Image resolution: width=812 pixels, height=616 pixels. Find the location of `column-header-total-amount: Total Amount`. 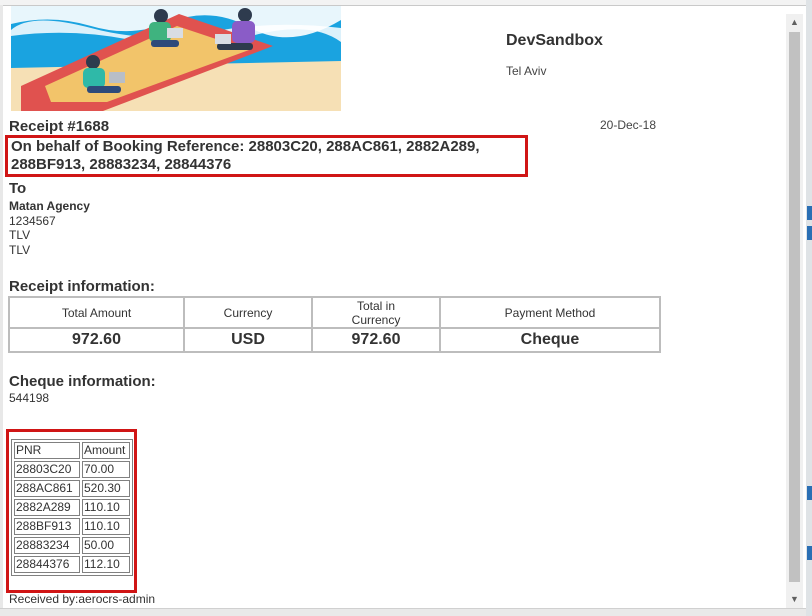

column-header-total-amount: Total Amount is located at coordinates (96, 312).